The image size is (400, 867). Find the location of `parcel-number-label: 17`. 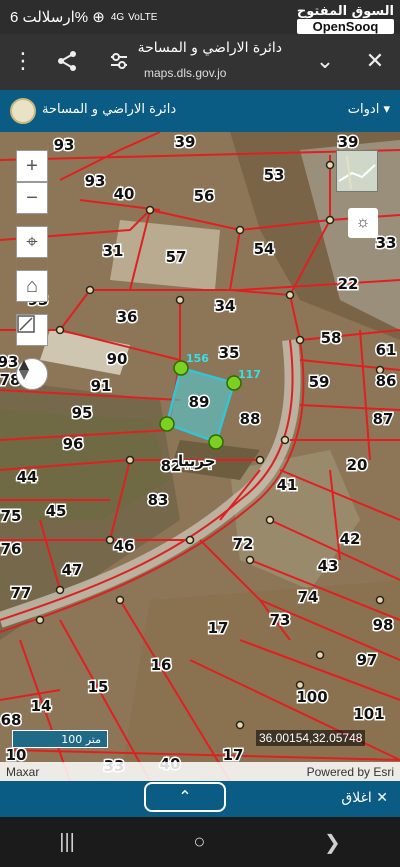

parcel-number-label: 17 is located at coordinates (218, 628).